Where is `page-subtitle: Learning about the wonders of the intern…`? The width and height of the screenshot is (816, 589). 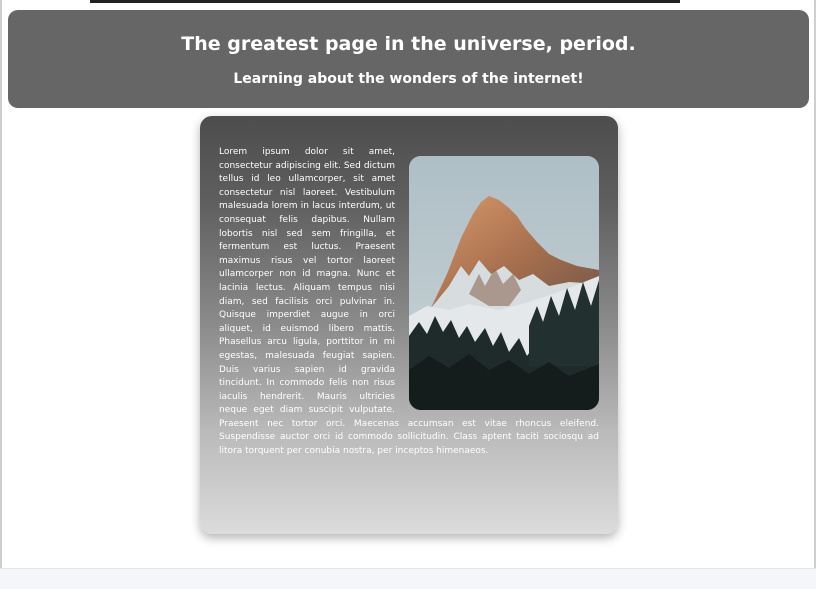 page-subtitle: Learning about the wonders of the intern… is located at coordinates (408, 79).